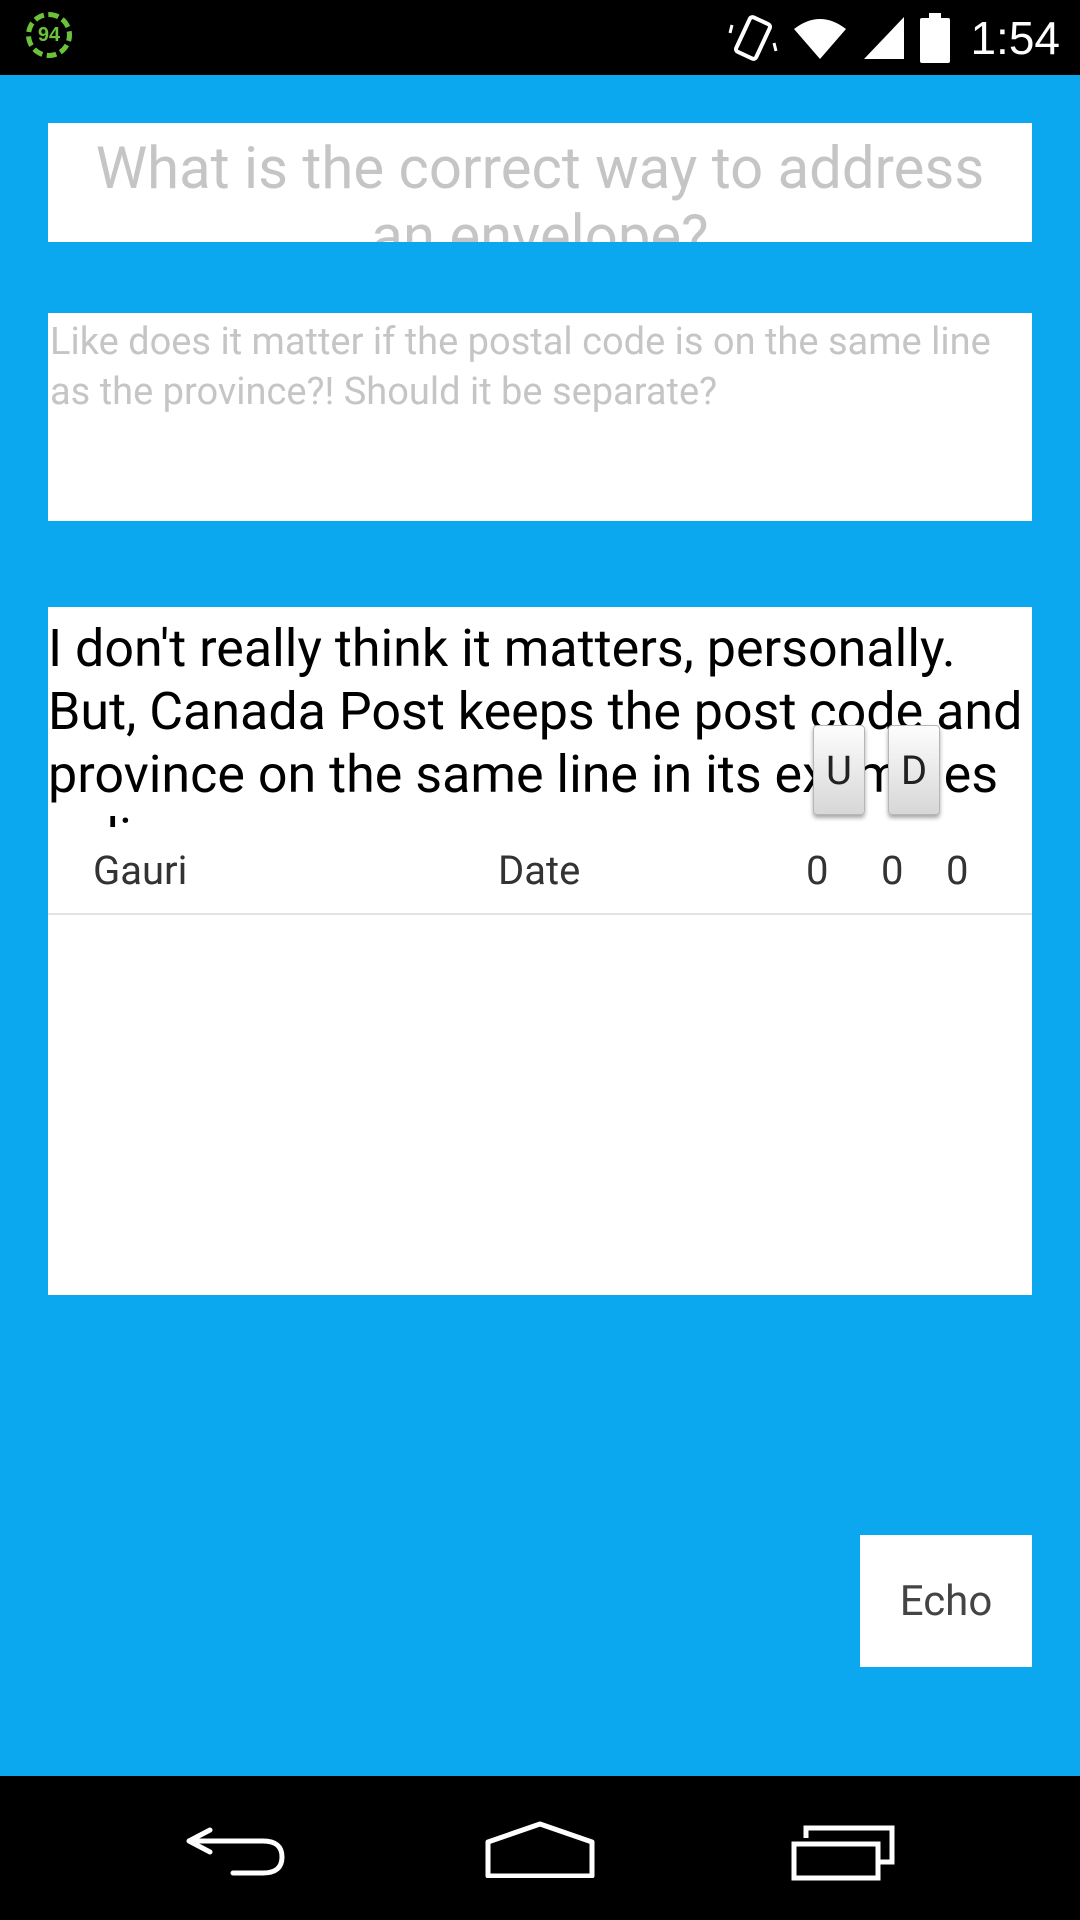  What do you see at coordinates (892, 870) in the screenshot?
I see `answer-count-2: 0` at bounding box center [892, 870].